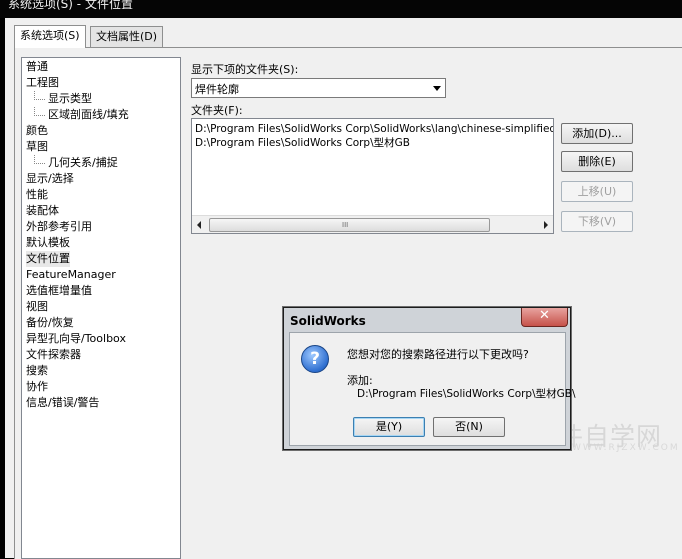  I want to click on tree-item-area-hatch: 区域剖面线/填充, so click(81, 115).